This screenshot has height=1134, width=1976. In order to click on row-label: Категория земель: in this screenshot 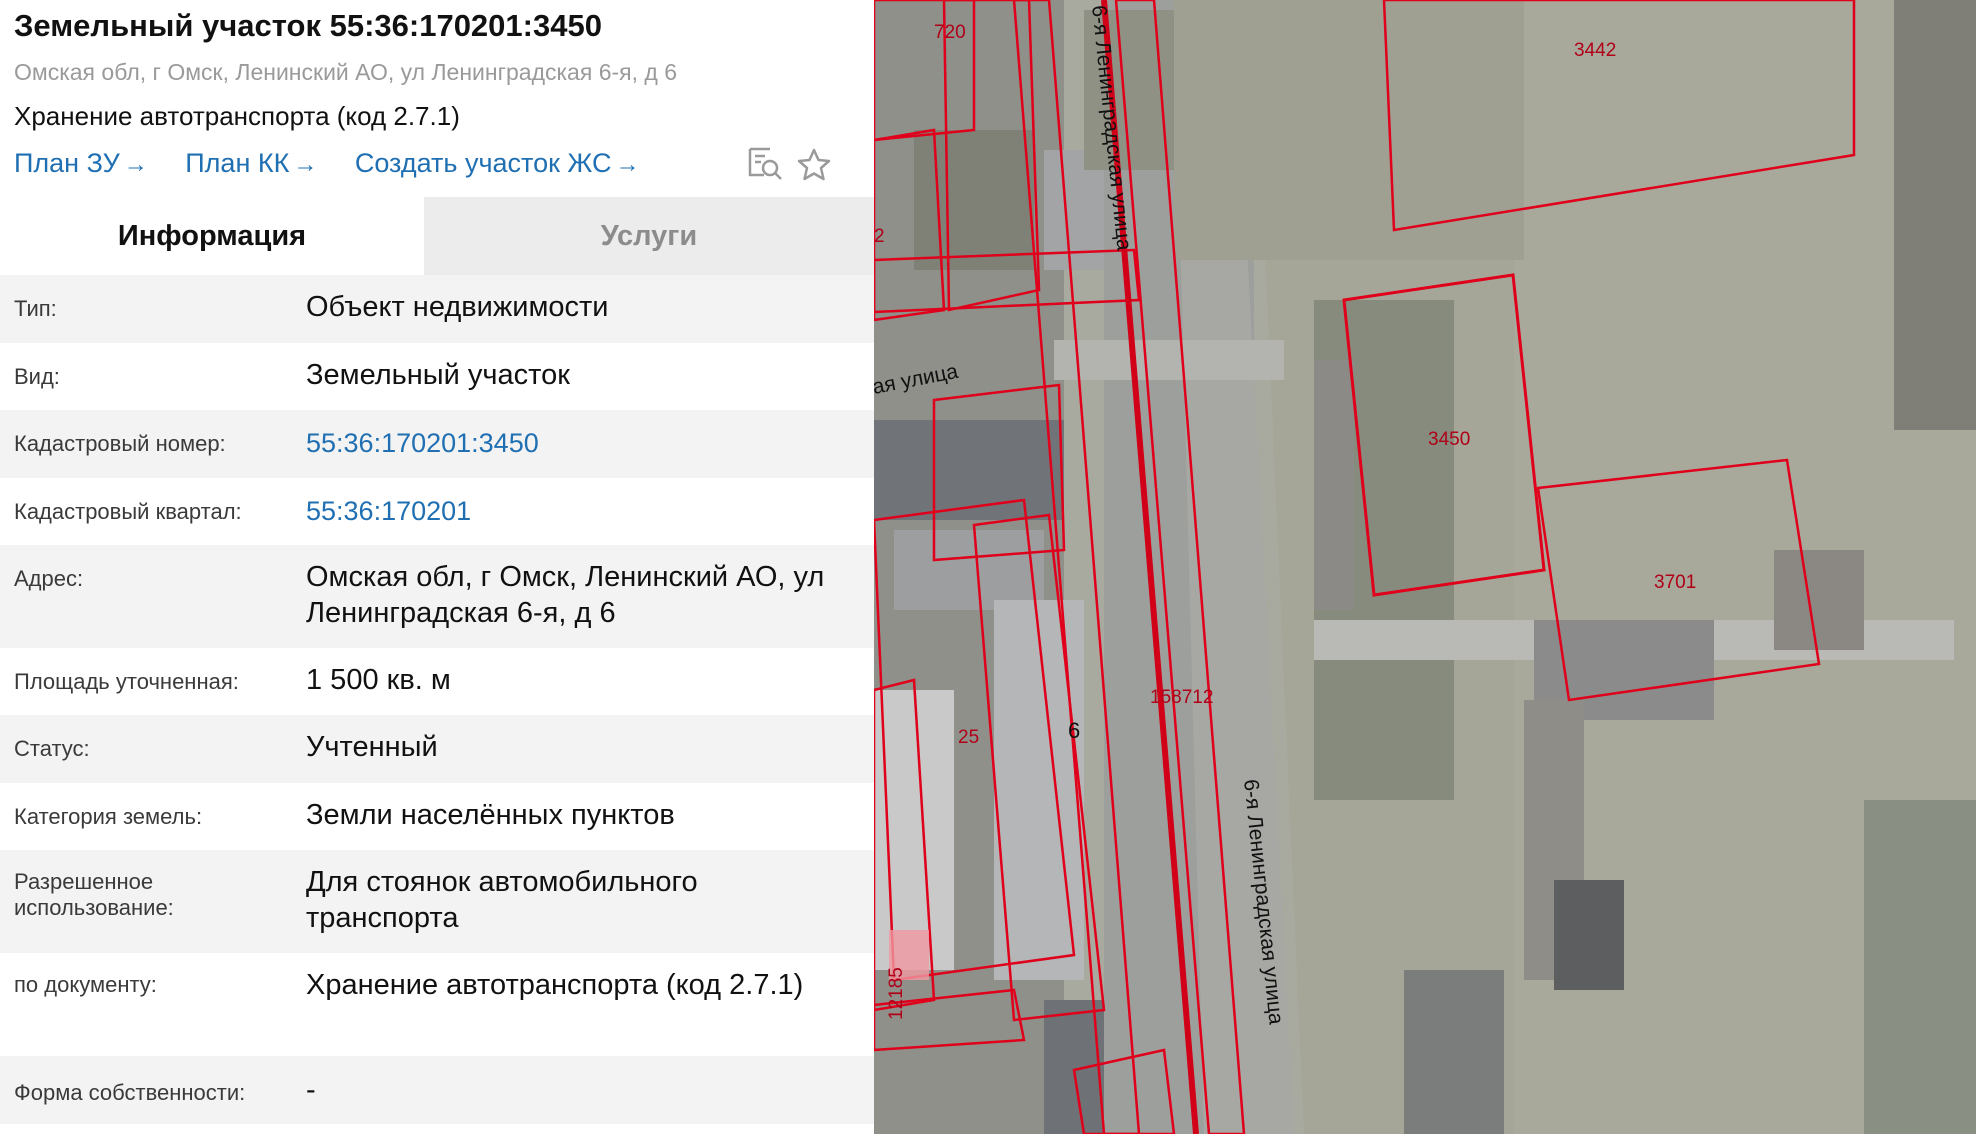, I will do `click(108, 816)`.